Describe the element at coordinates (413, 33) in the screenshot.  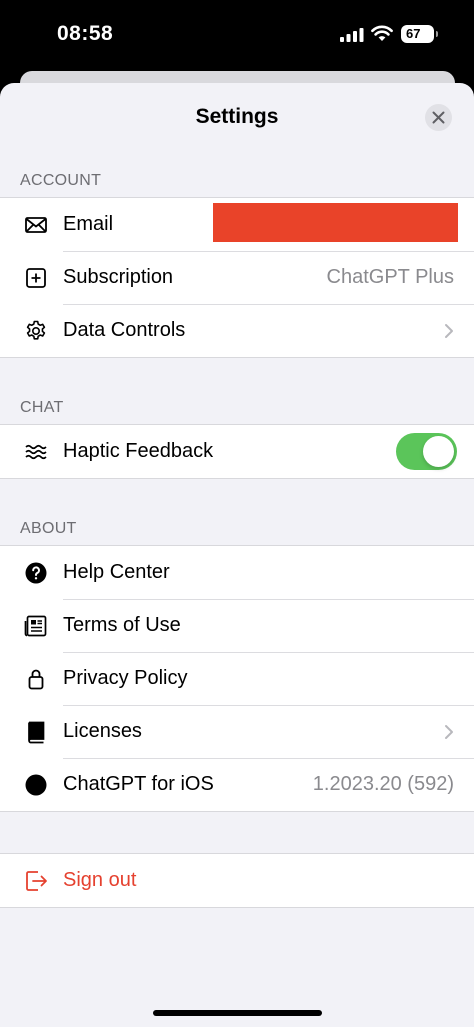
I see `battery-level: 67` at that location.